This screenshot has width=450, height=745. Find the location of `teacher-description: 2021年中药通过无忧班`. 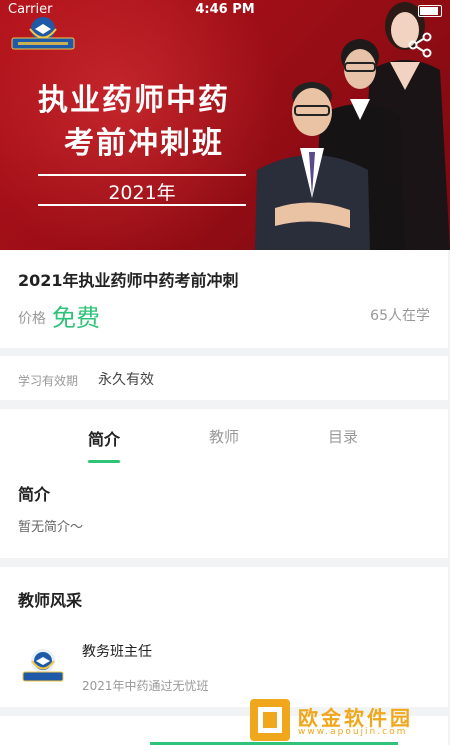

teacher-description: 2021年中药通过无忧班 is located at coordinates (145, 686).